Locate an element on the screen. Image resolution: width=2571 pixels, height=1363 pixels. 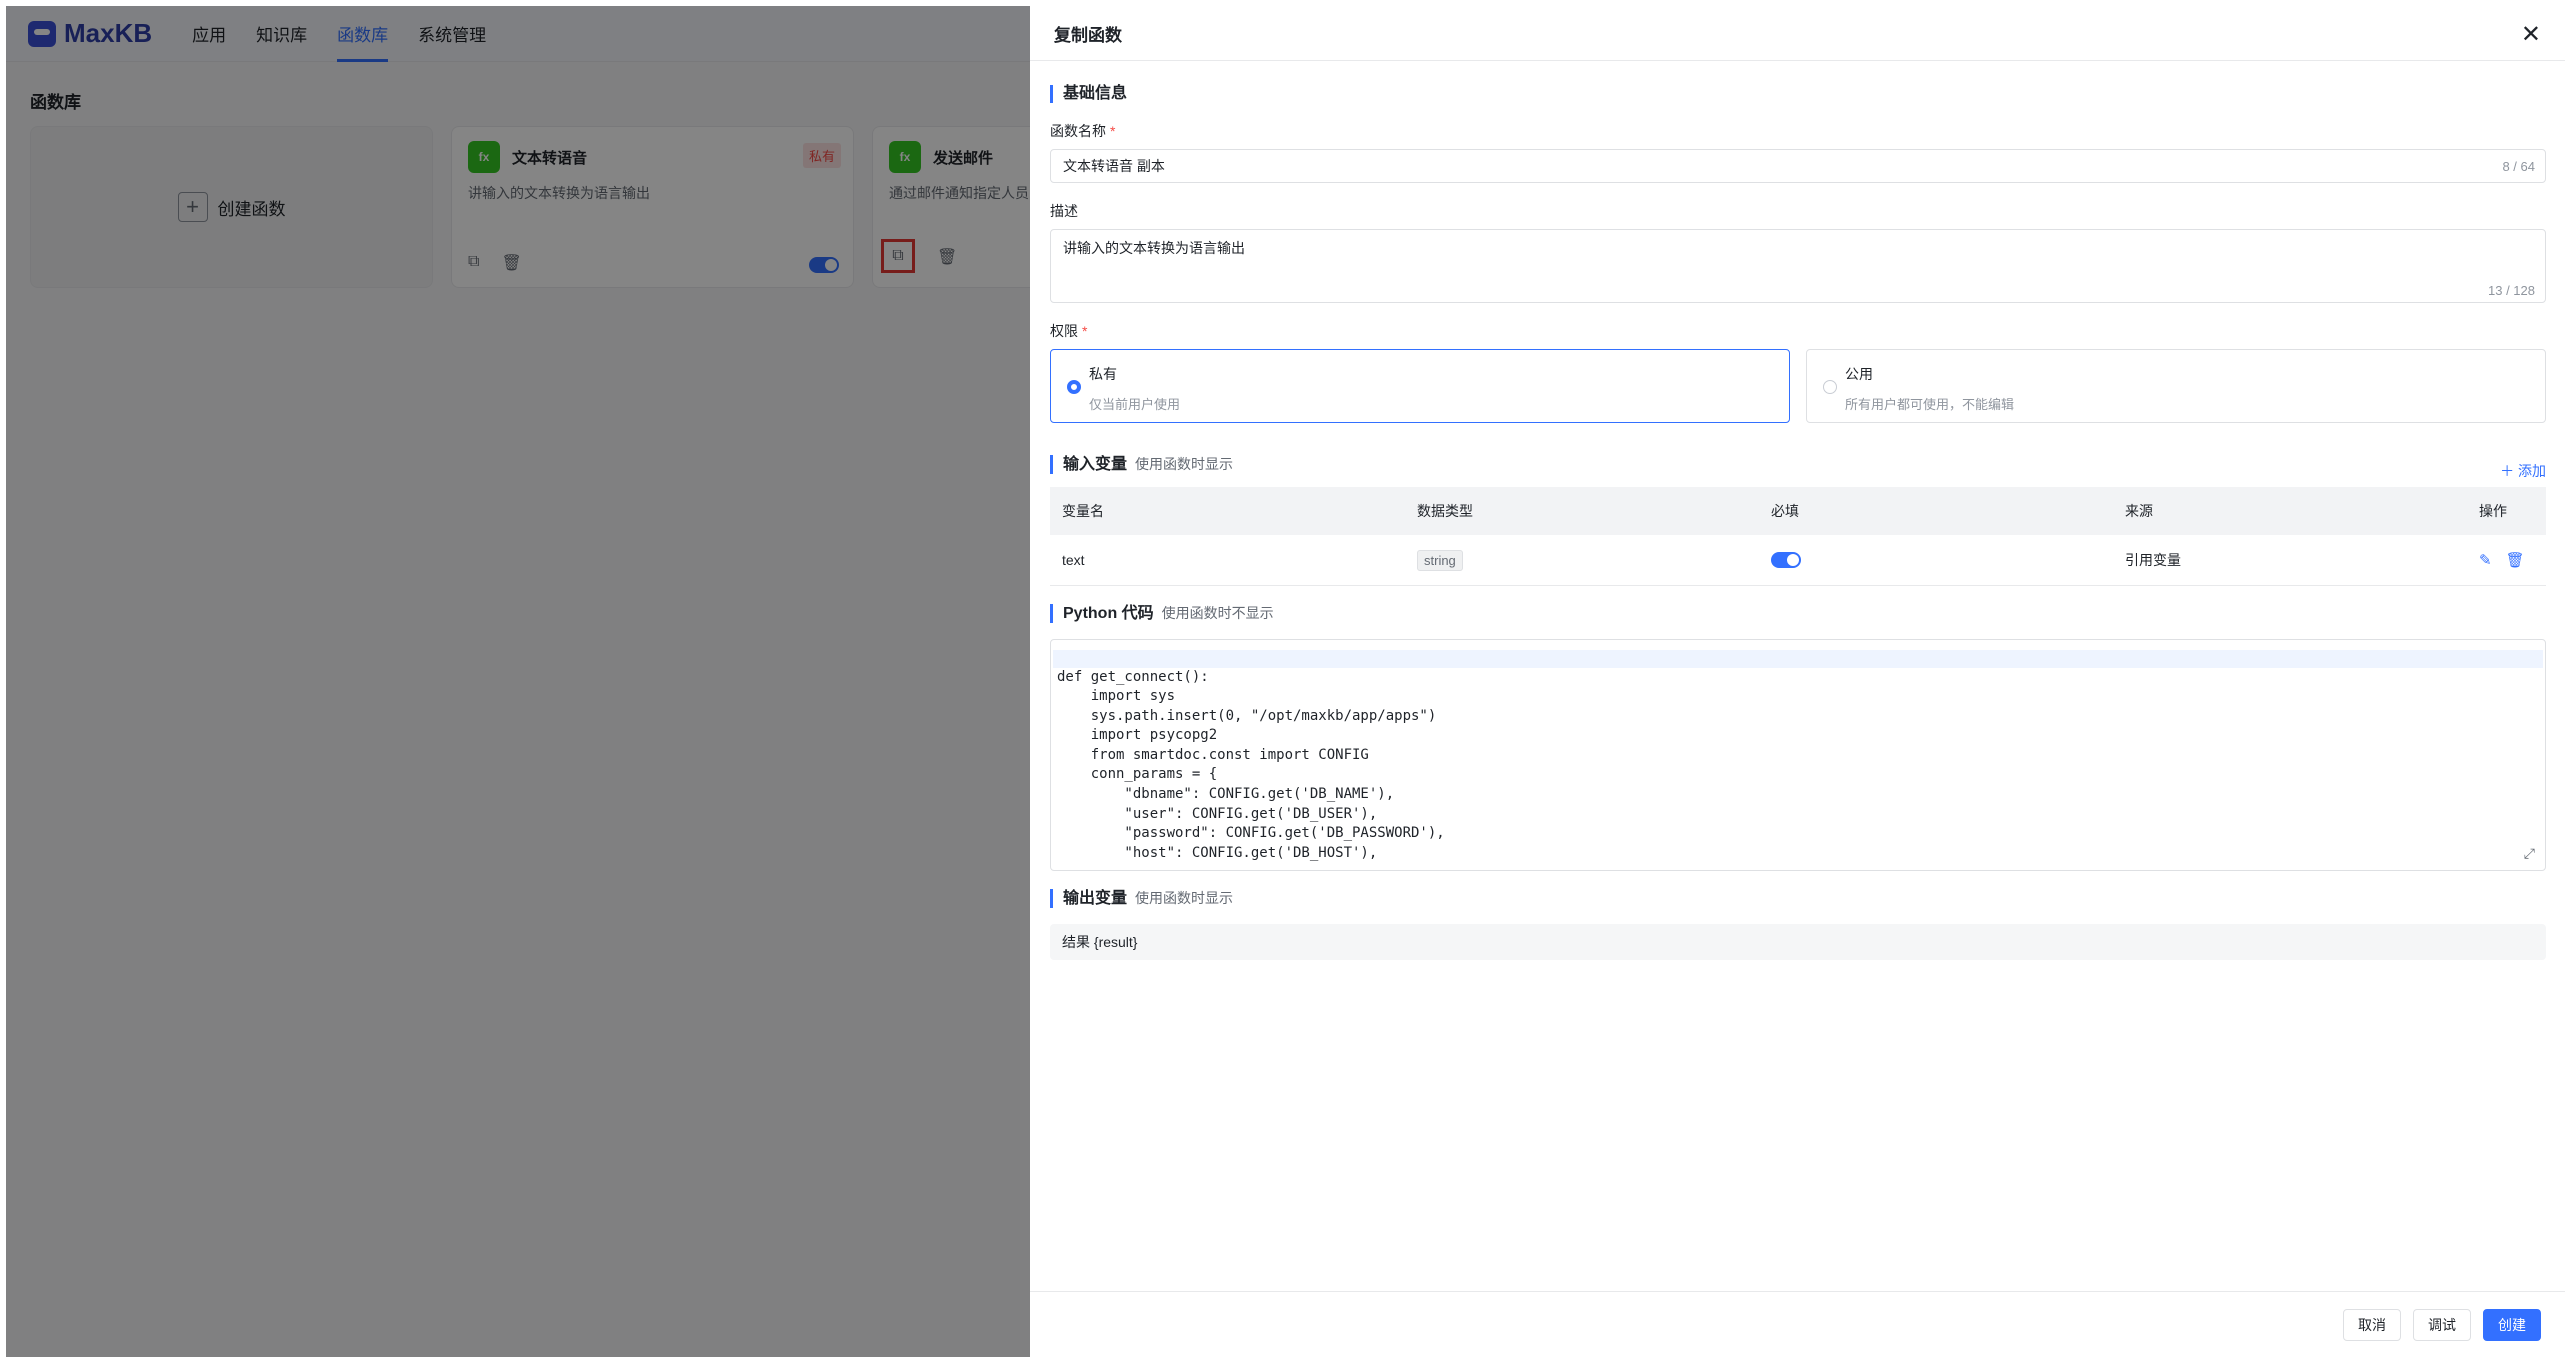
data-type-tag: string is located at coordinates (1440, 560).